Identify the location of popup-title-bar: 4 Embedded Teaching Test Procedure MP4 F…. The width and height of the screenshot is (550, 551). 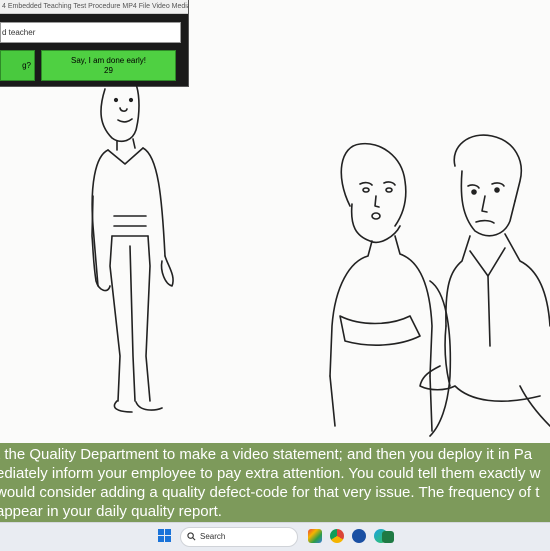
(94, 7).